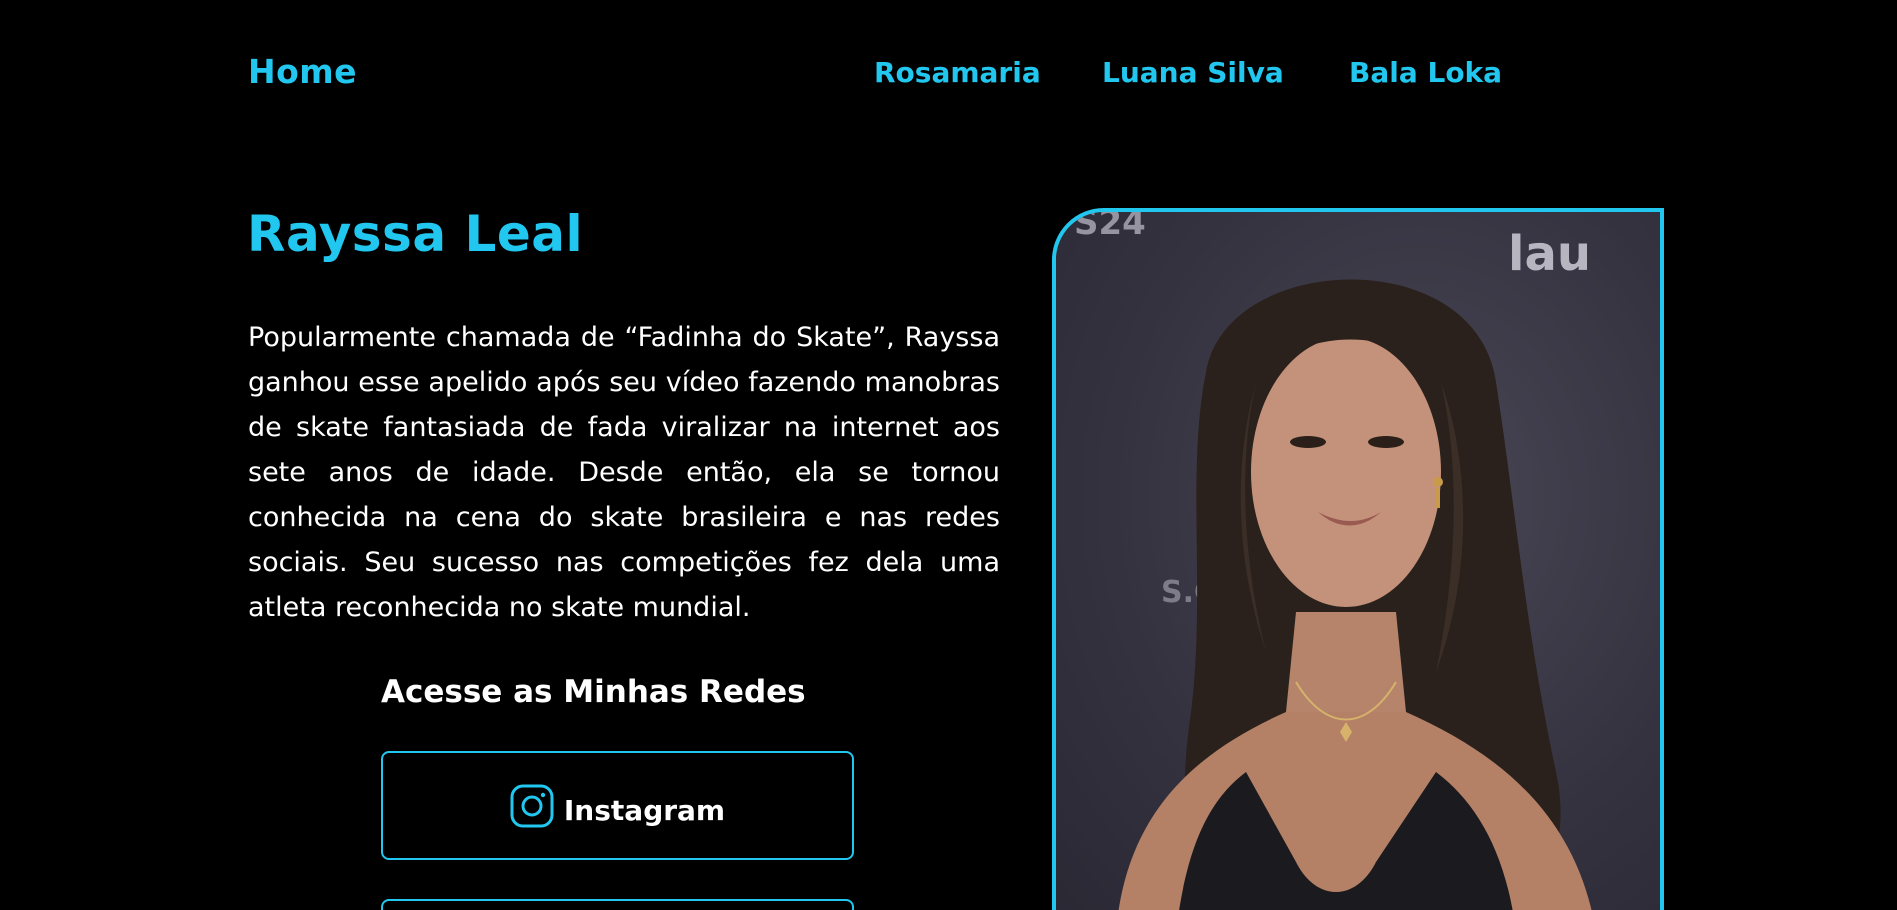 This screenshot has width=1897, height=910. What do you see at coordinates (593, 692) in the screenshot?
I see `social-heading: Acesse as Minhas Redes` at bounding box center [593, 692].